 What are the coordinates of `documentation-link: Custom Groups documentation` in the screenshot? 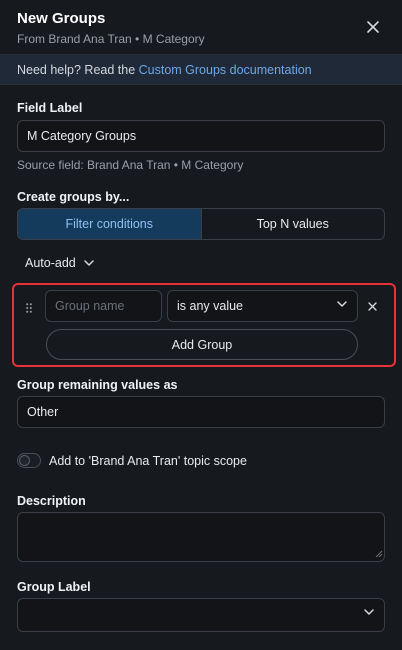 It's located at (225, 70).